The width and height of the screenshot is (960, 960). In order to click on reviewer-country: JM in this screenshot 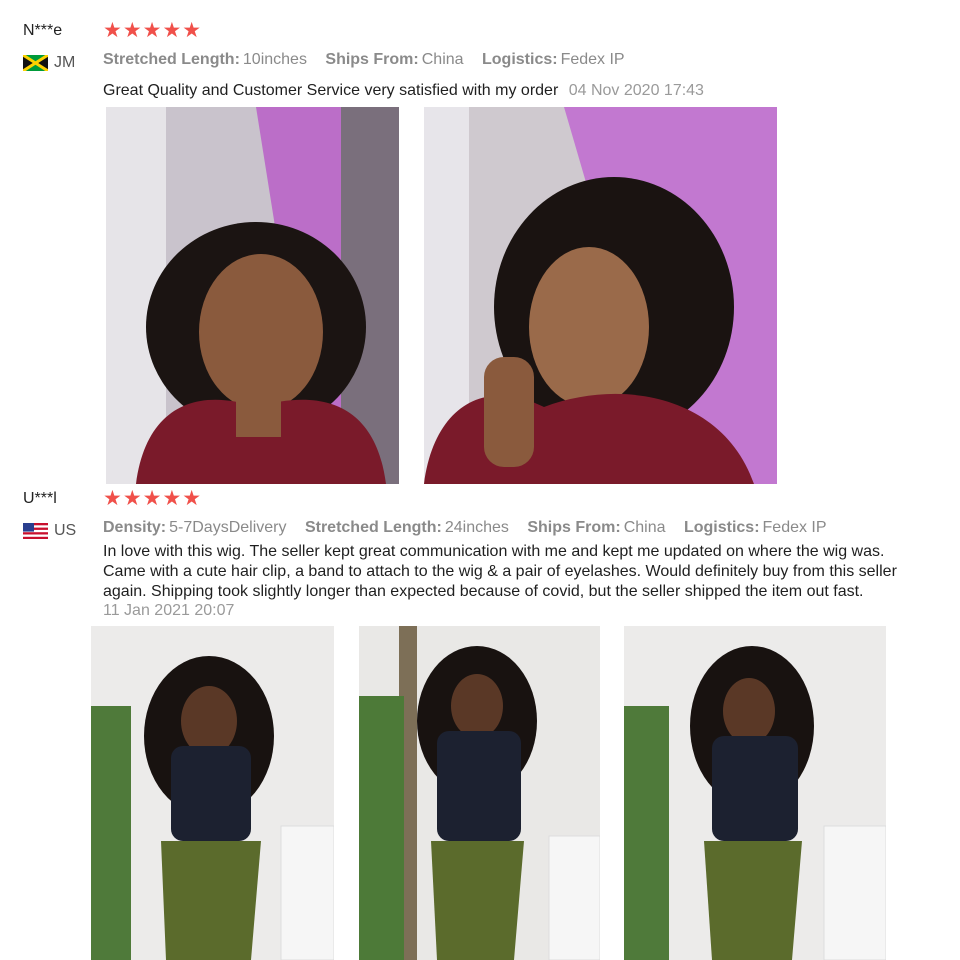, I will do `click(49, 63)`.